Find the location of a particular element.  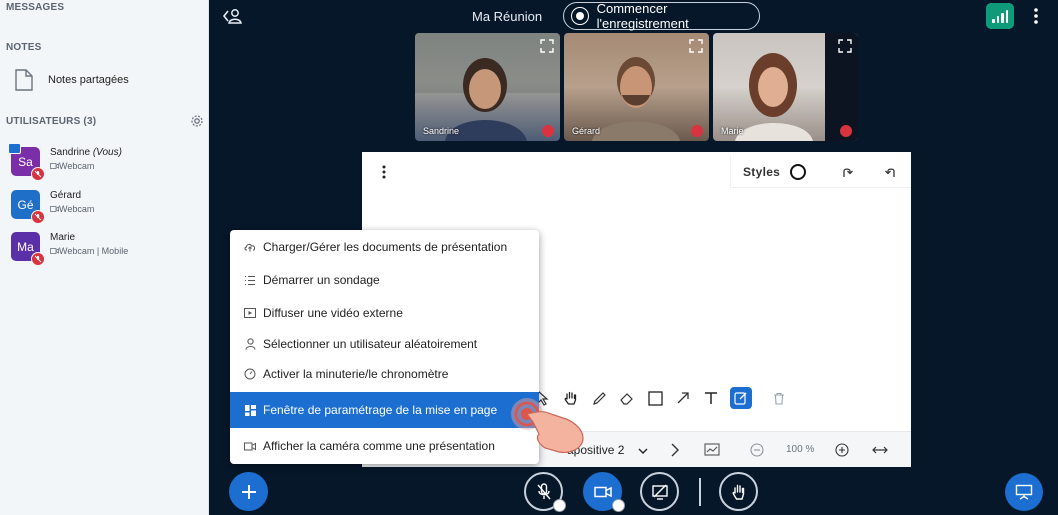

record-icon is located at coordinates (580, 16).